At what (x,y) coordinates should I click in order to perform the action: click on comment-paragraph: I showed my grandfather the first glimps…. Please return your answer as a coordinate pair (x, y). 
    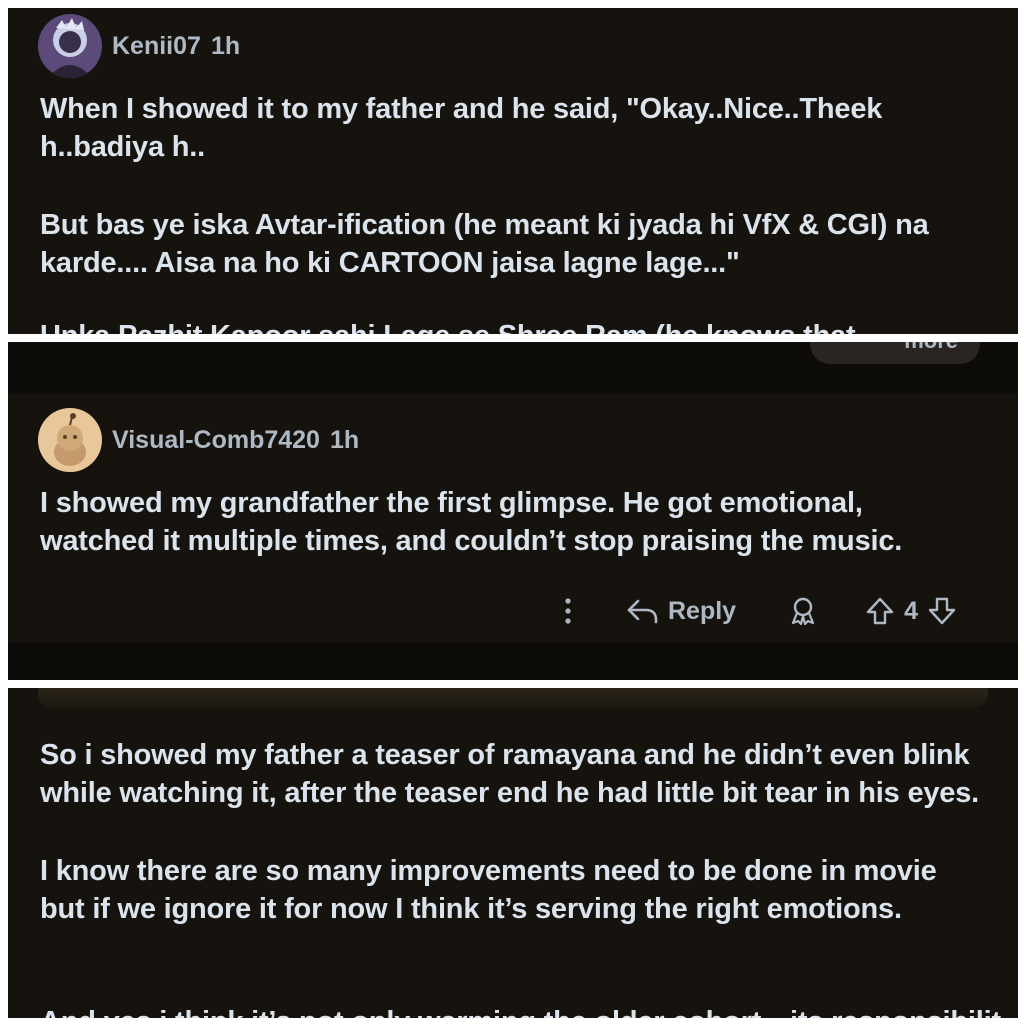
    Looking at the image, I should click on (471, 522).